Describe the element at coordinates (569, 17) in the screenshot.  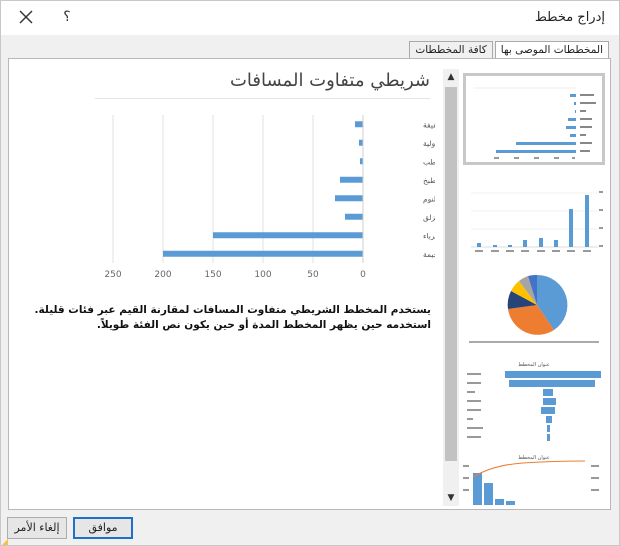
I see `dialog-title: إدراج مخطط` at that location.